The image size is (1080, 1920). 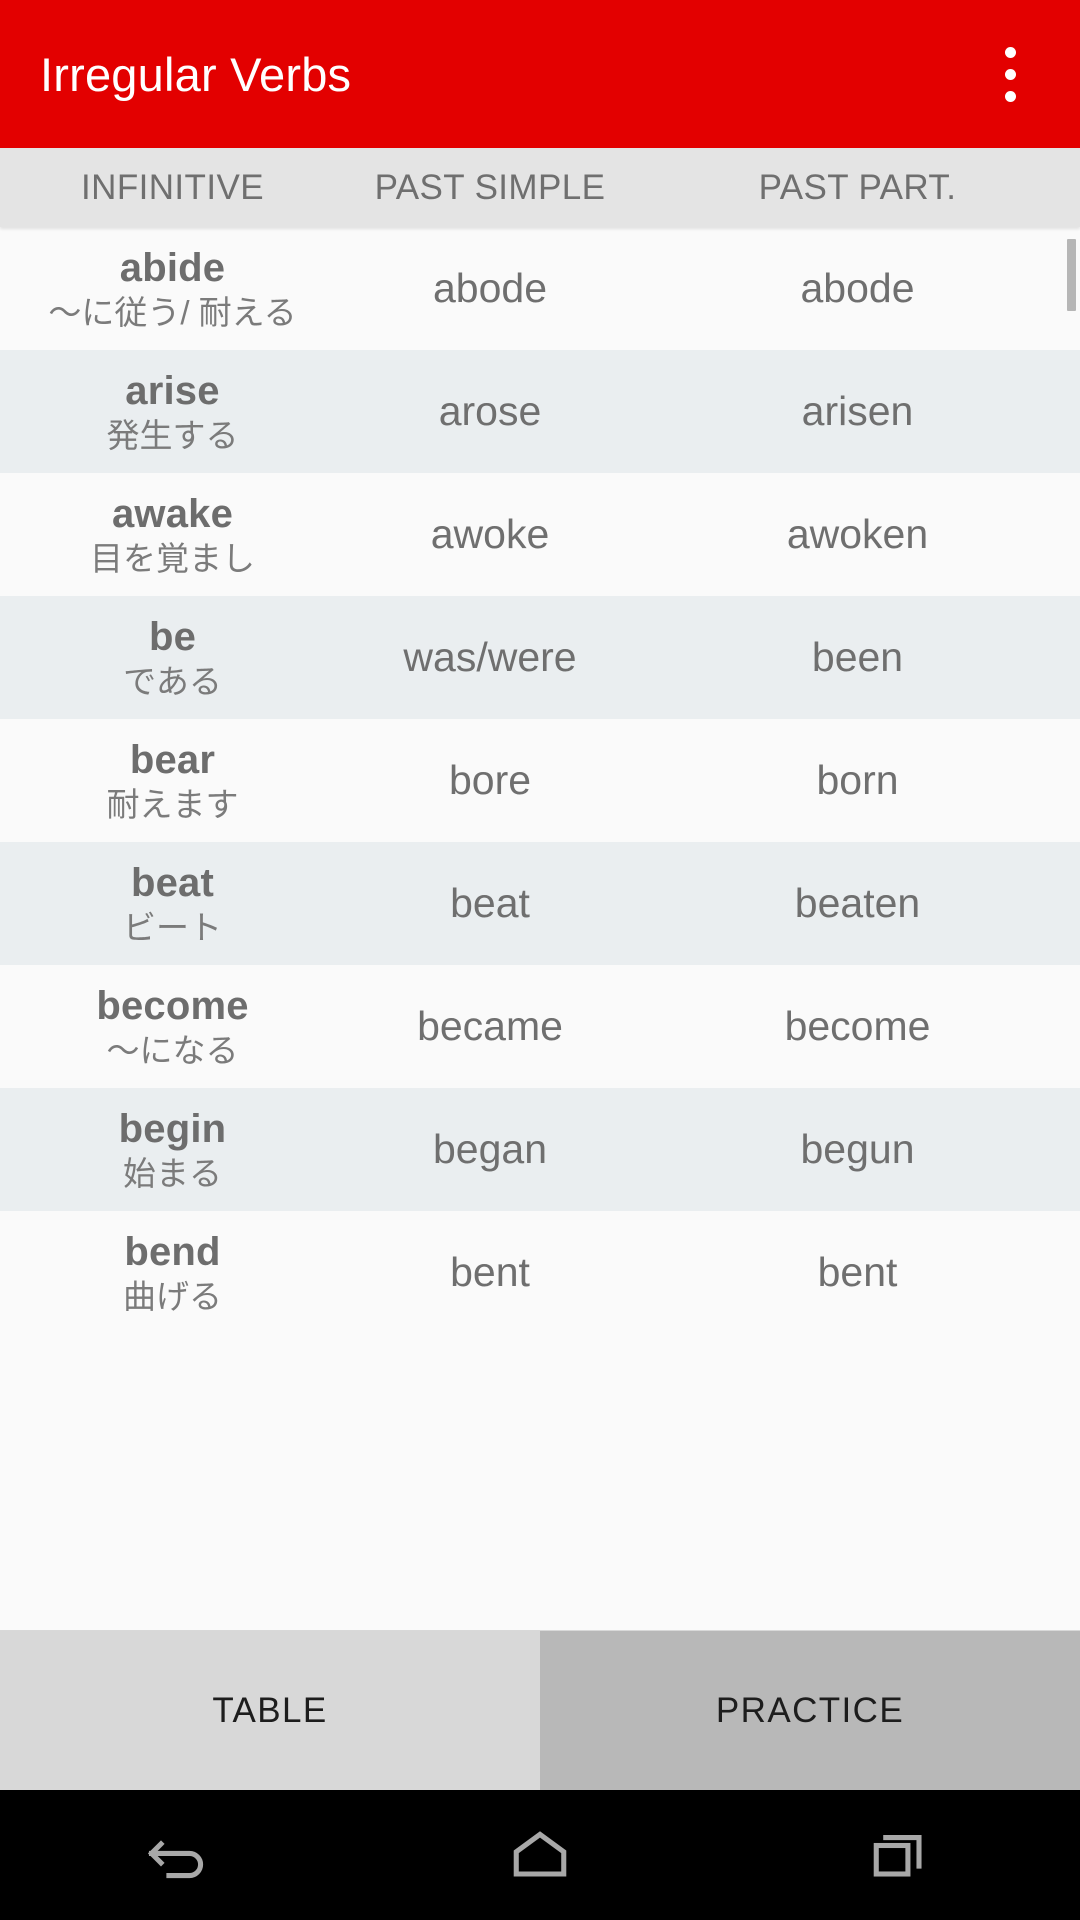 I want to click on cell-past-simple: was/were, so click(x=490, y=657).